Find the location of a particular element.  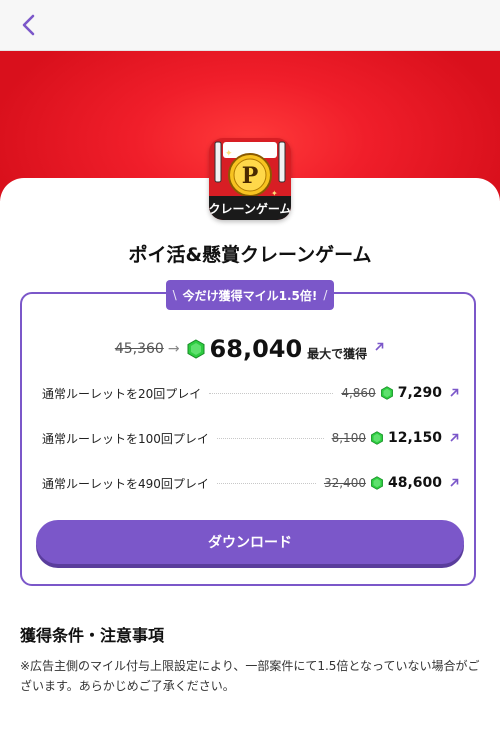

task-row: 通常ルーレットを490回プレイ 32,400 48,600 is located at coordinates (251, 483).